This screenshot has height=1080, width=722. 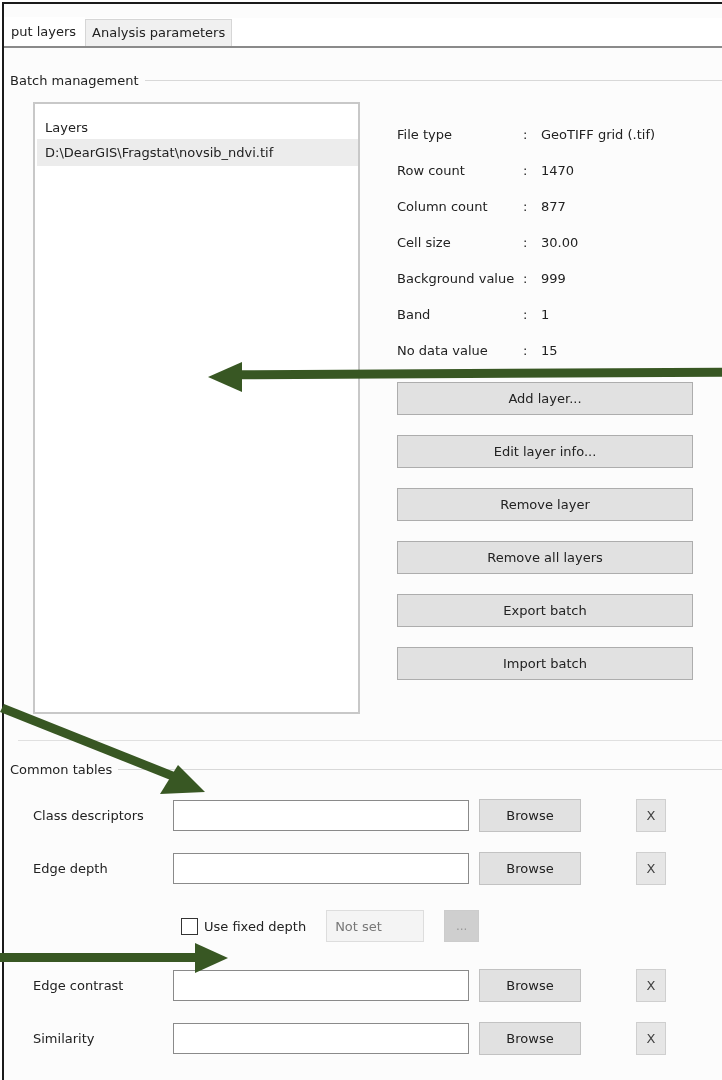 I want to click on field-value: 1, so click(x=545, y=314).